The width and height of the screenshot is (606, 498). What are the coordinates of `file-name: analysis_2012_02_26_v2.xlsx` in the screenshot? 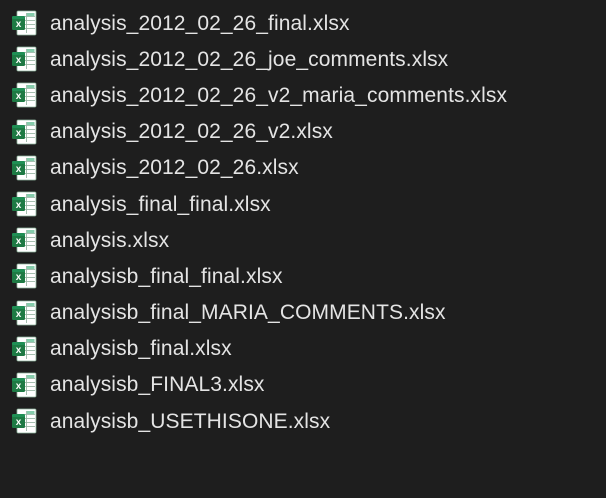 It's located at (191, 132).